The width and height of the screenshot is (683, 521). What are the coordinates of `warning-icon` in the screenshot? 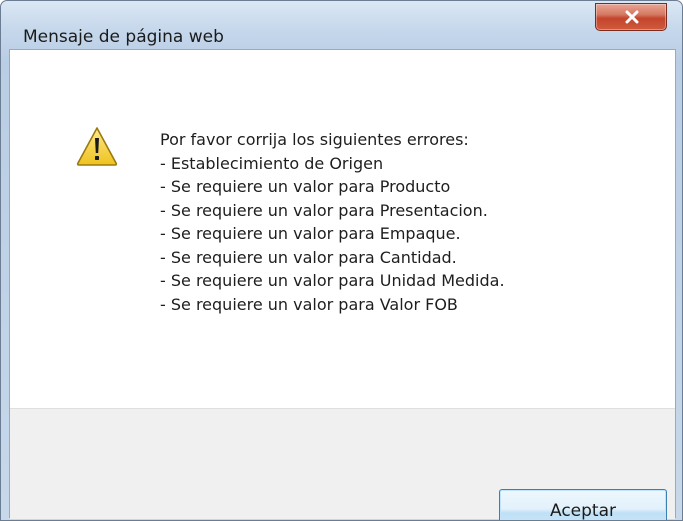 It's located at (97, 146).